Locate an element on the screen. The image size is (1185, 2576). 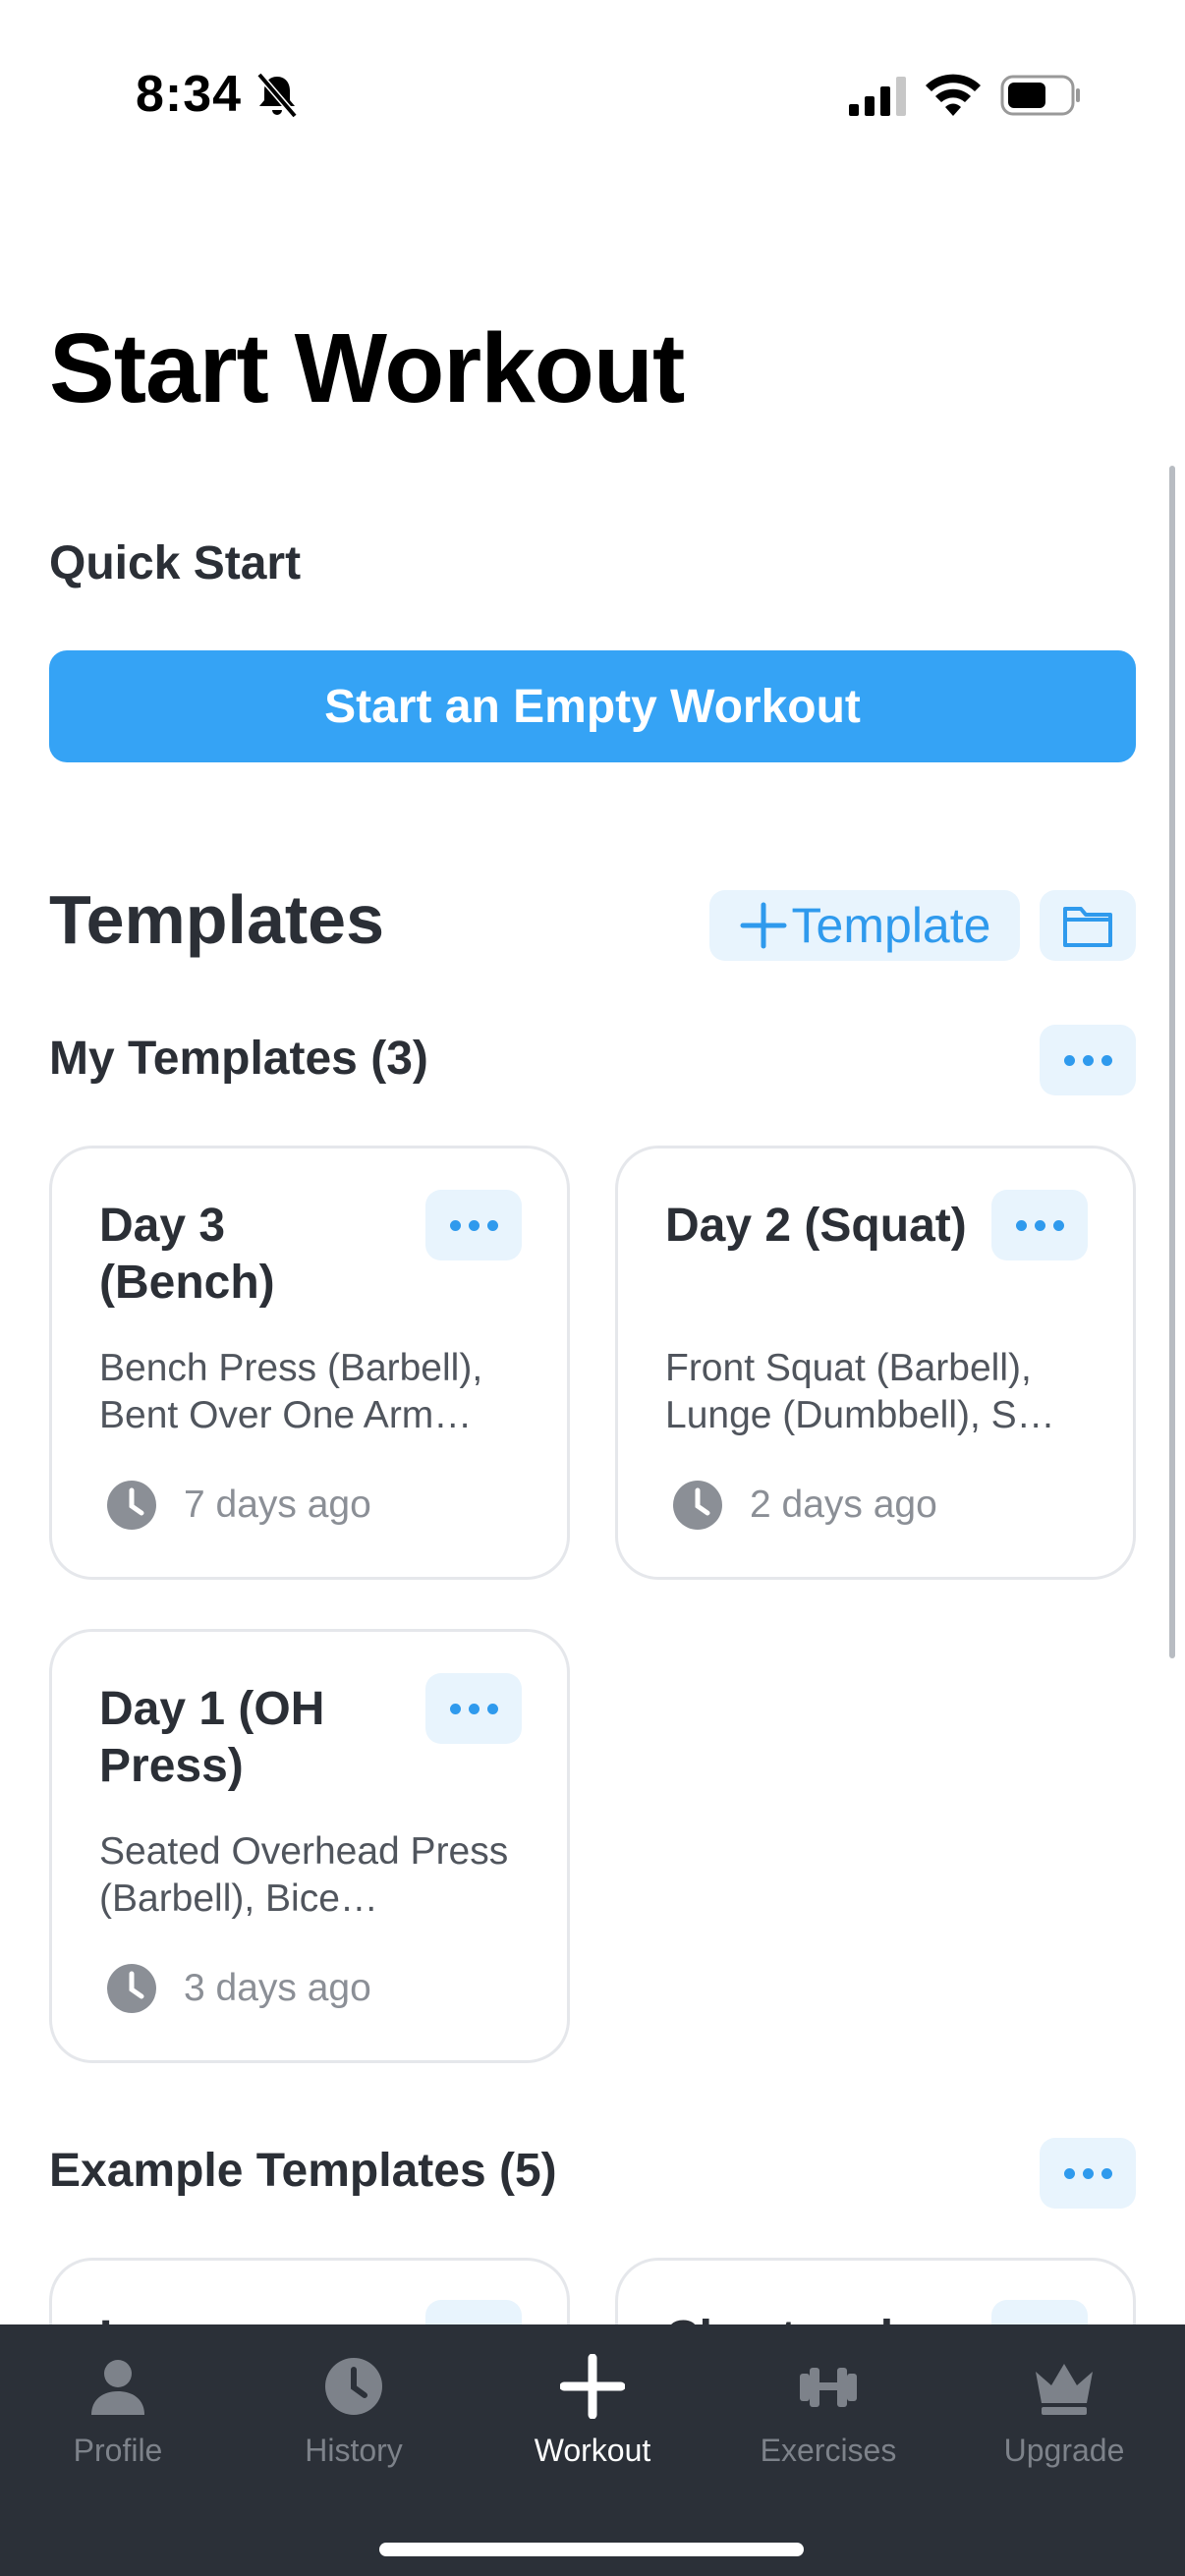
tab-history: History is located at coordinates (354, 2423).